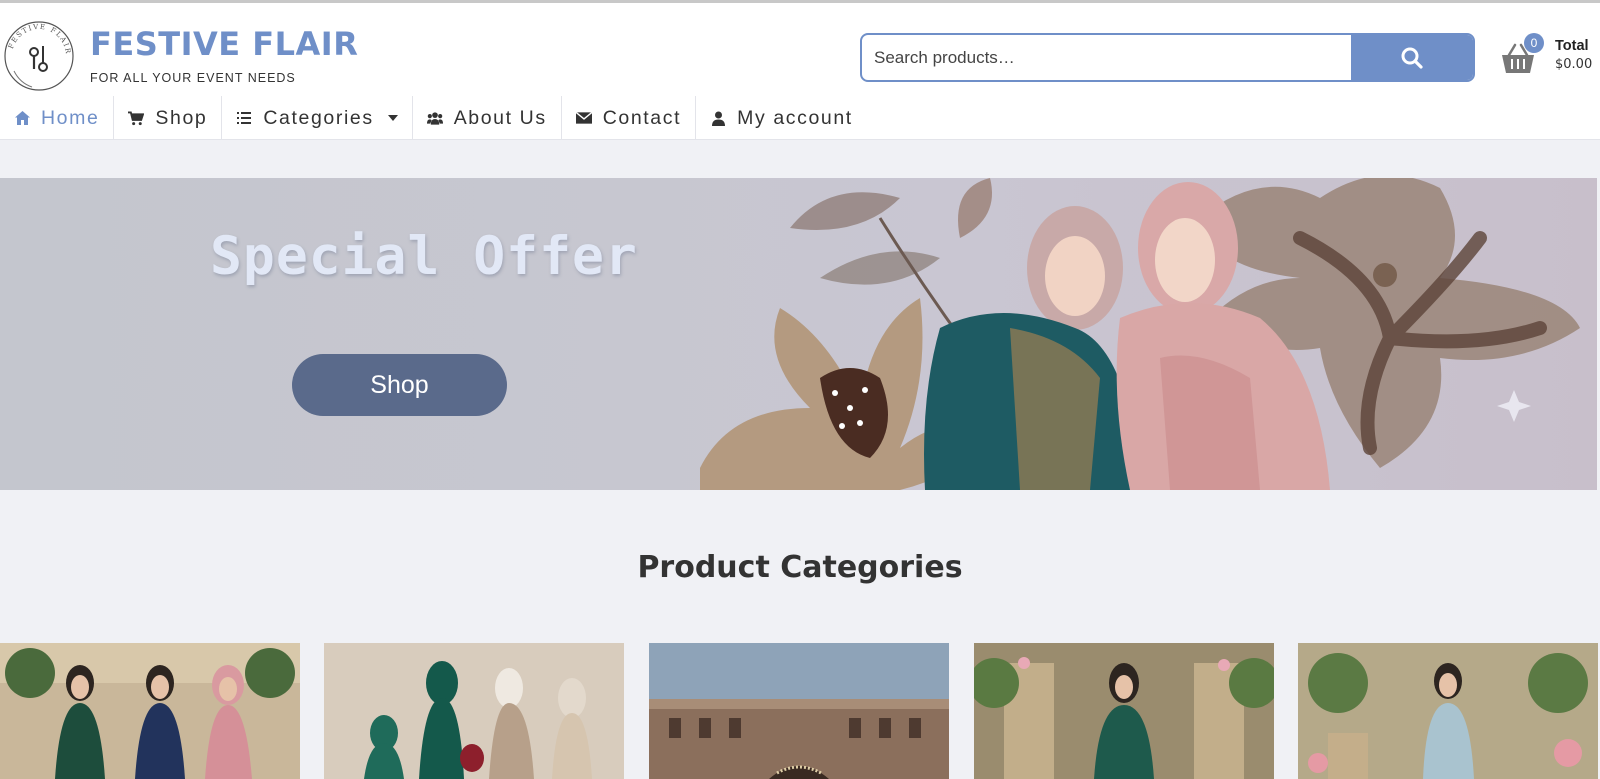 The image size is (1600, 779). What do you see at coordinates (136, 118) in the screenshot?
I see `cart-icon` at bounding box center [136, 118].